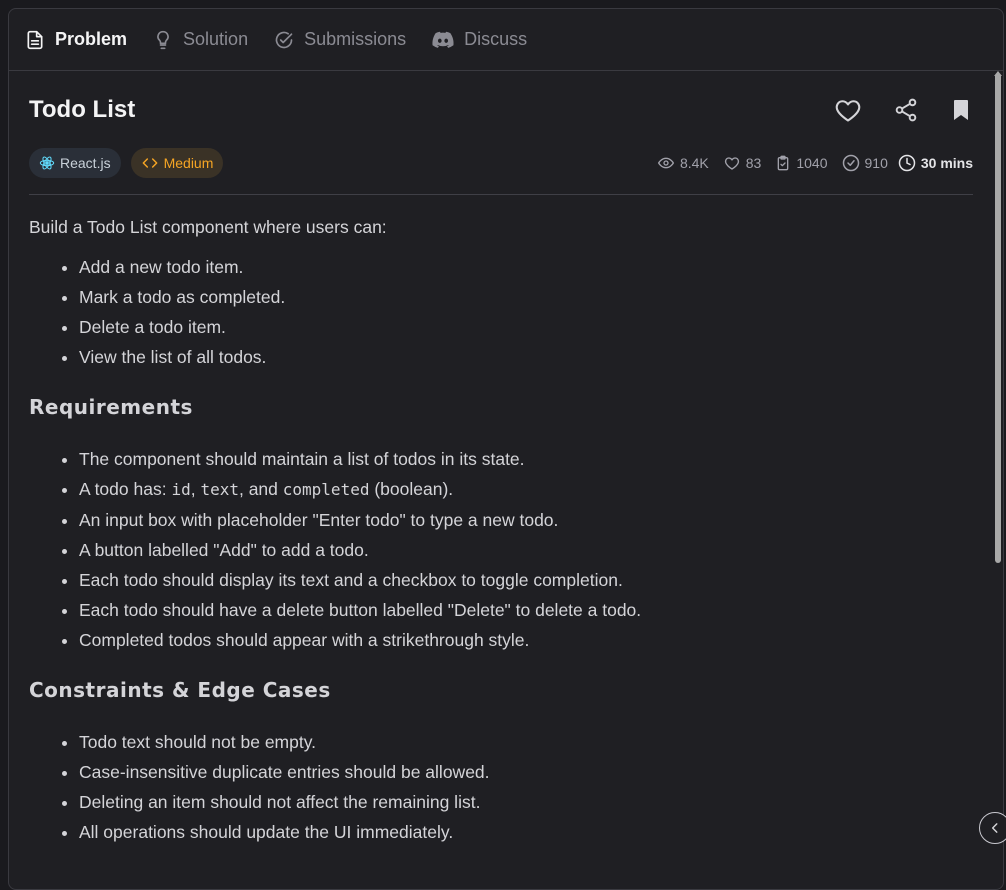 Image resolution: width=1006 pixels, height=890 pixels. Describe the element at coordinates (91, 39) in the screenshot. I see `tab-problem-label: Problem` at that location.